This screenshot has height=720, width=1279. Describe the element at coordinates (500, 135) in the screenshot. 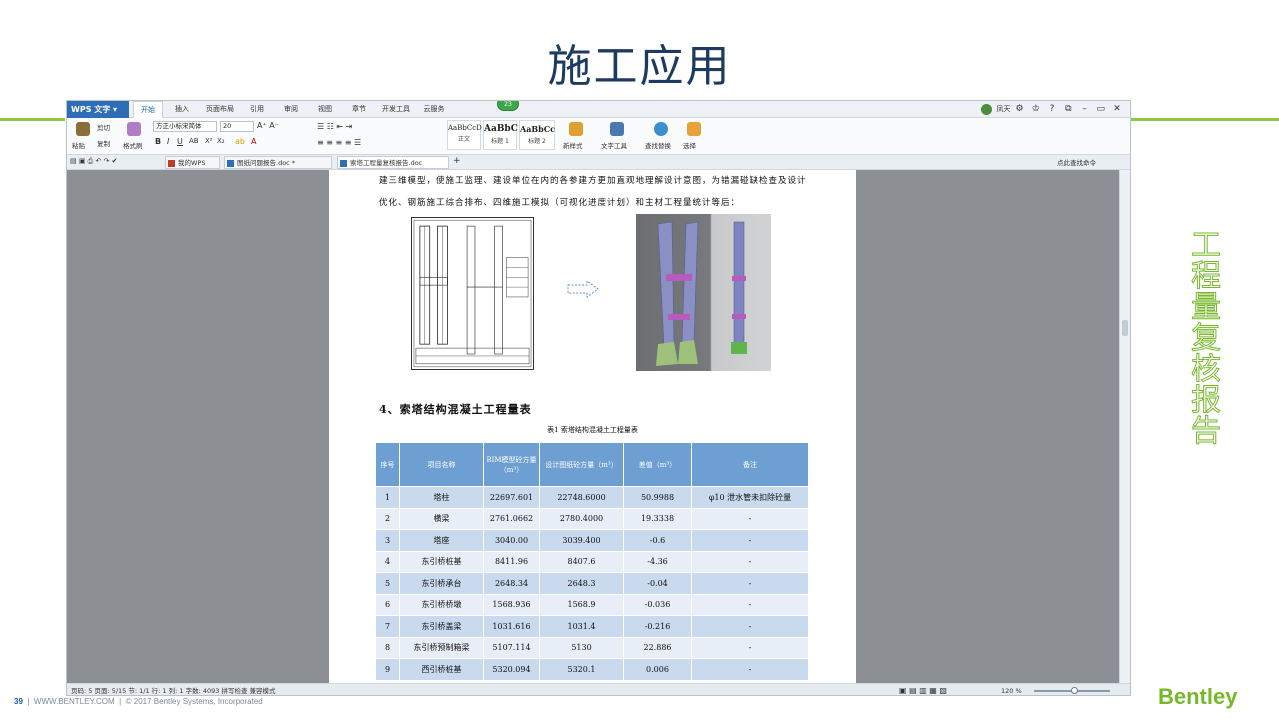

I see `style-heading1: AaBbC 标题 1` at that location.